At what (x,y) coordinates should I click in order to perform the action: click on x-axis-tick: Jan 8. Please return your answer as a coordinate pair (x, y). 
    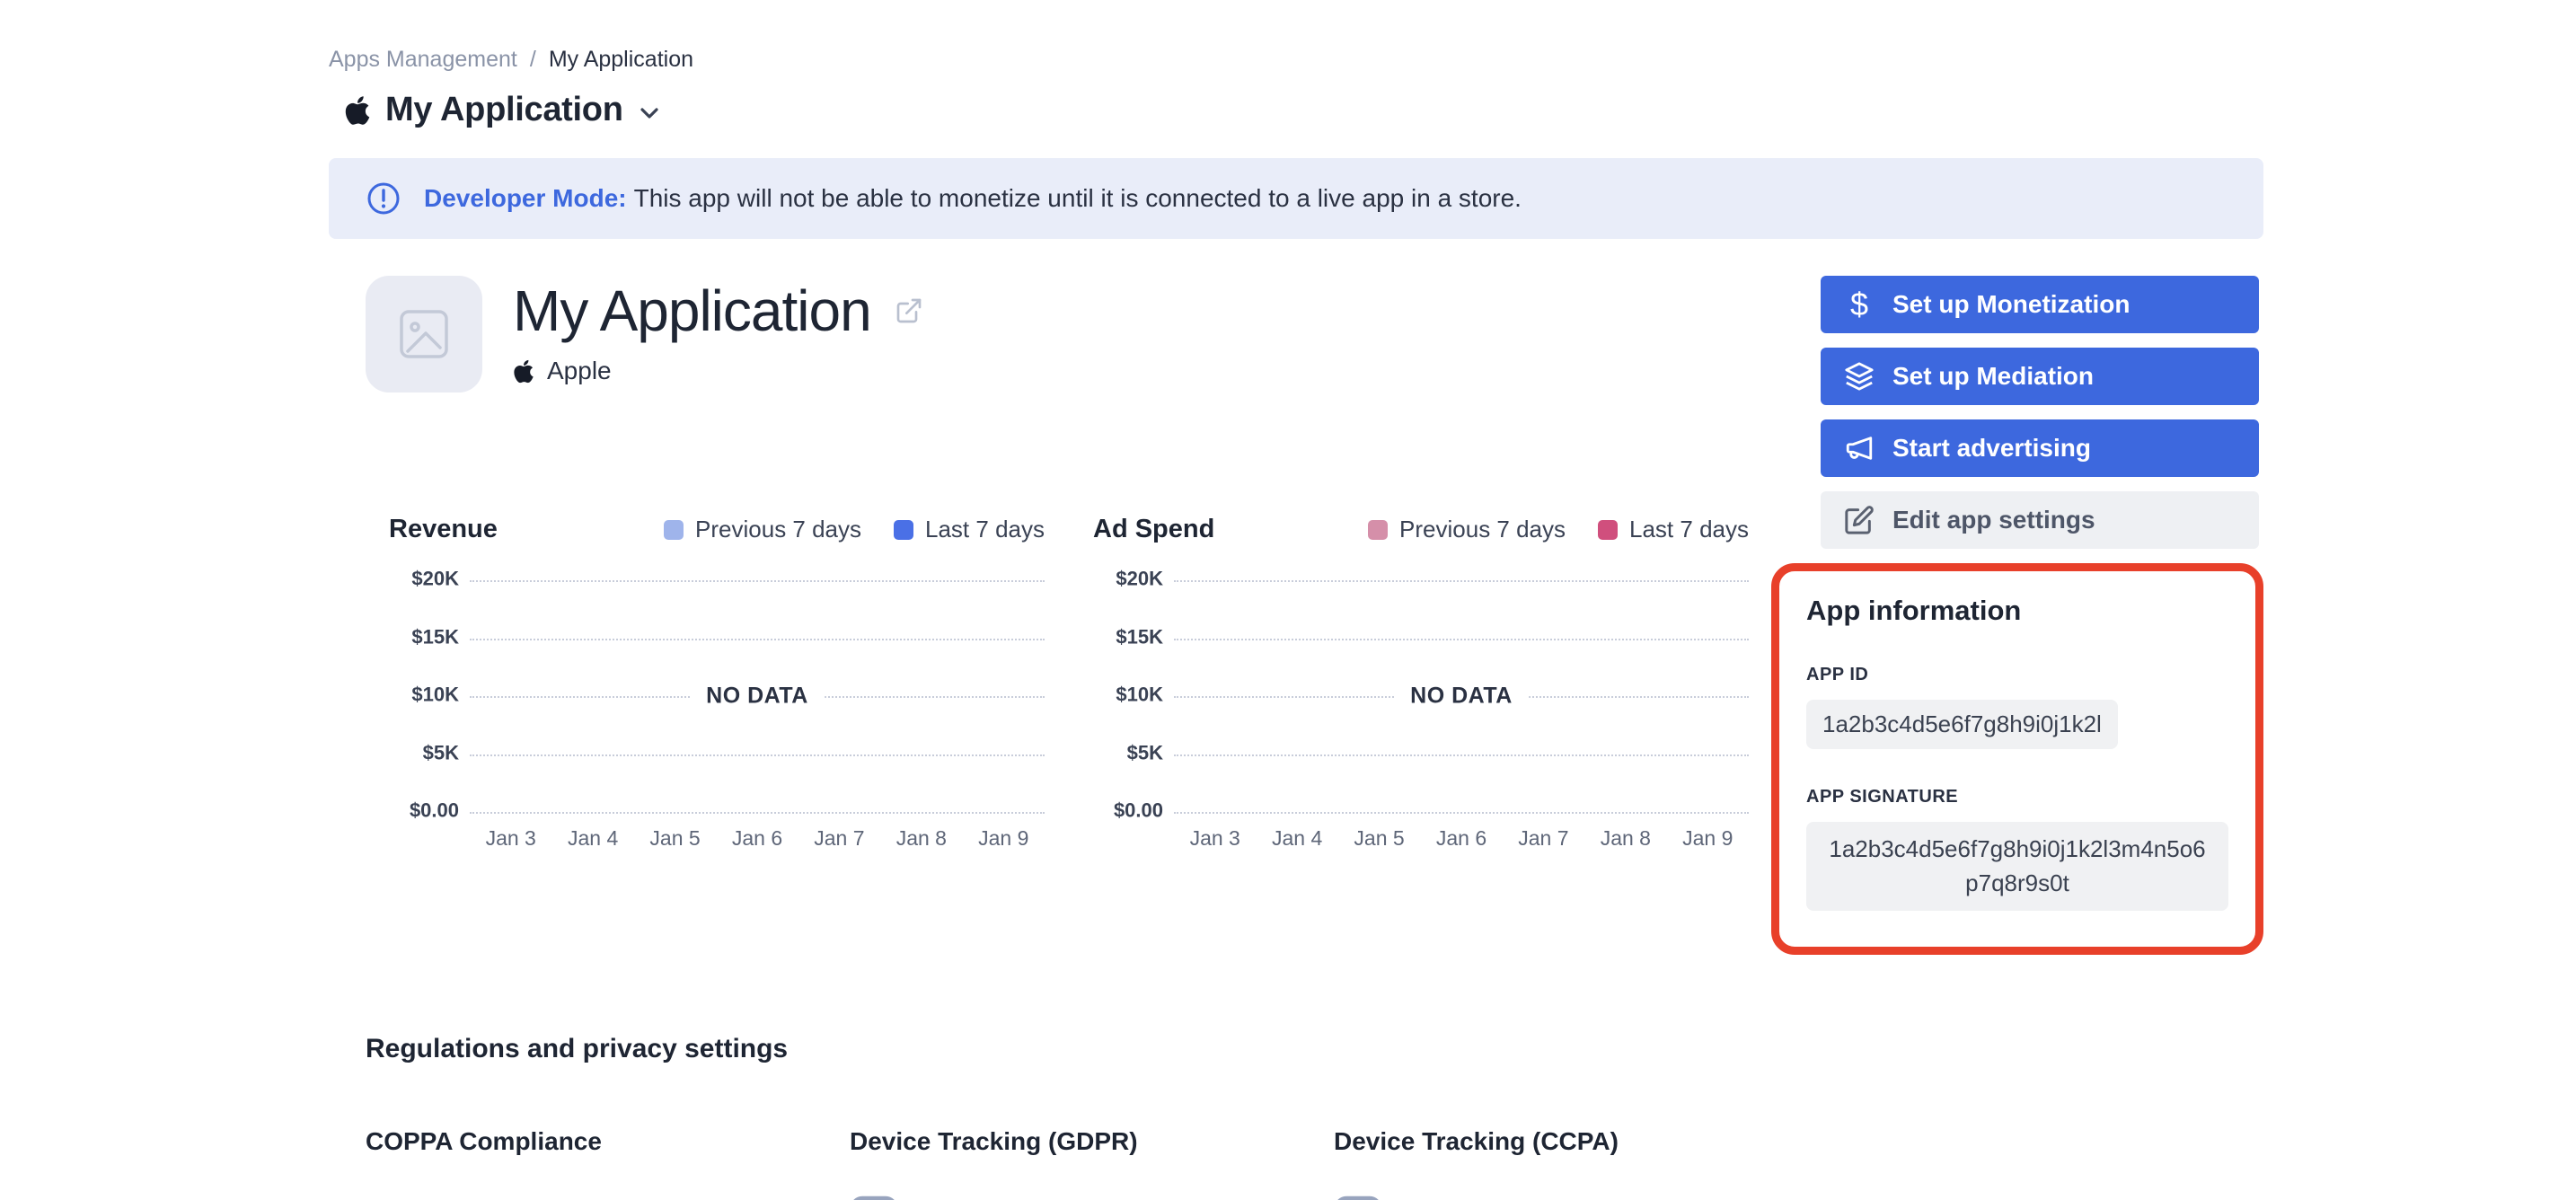
    Looking at the image, I should click on (1625, 838).